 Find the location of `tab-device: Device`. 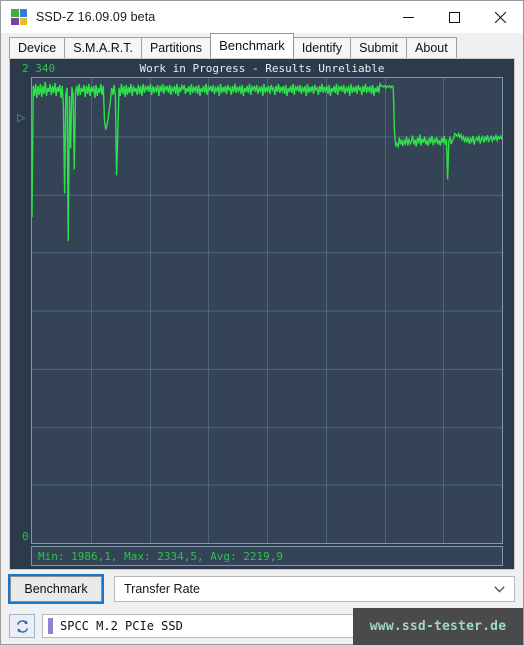

tab-device: Device is located at coordinates (37, 47).